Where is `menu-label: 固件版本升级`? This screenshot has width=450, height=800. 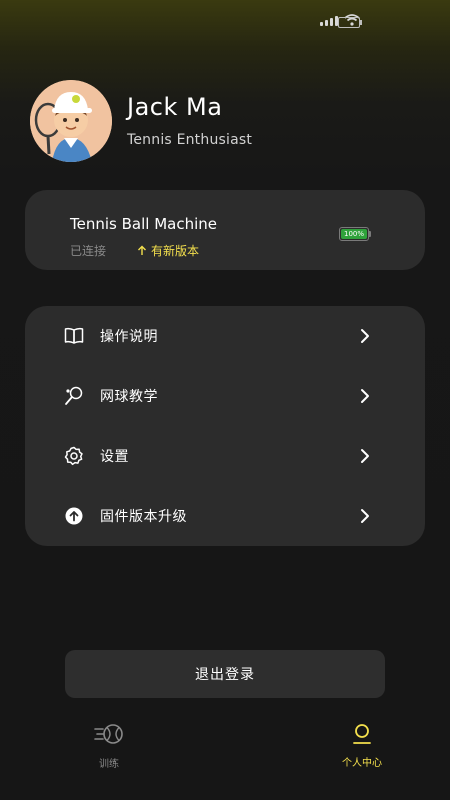
menu-label: 固件版本升级 is located at coordinates (143, 517).